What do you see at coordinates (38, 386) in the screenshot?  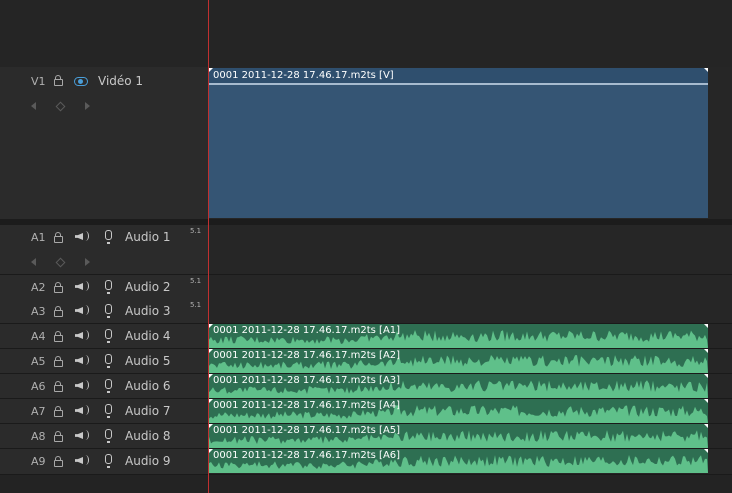 I see `track-id-a6: A6` at bounding box center [38, 386].